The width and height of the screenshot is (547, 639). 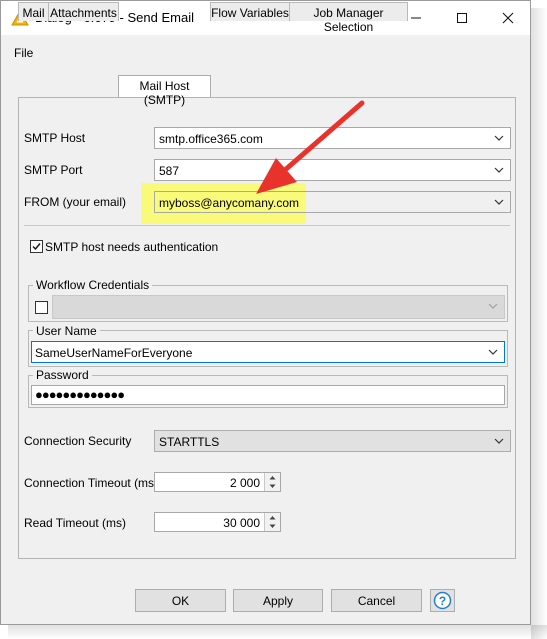 I want to click on smtp-port-label: SMTP Port, so click(x=53, y=170).